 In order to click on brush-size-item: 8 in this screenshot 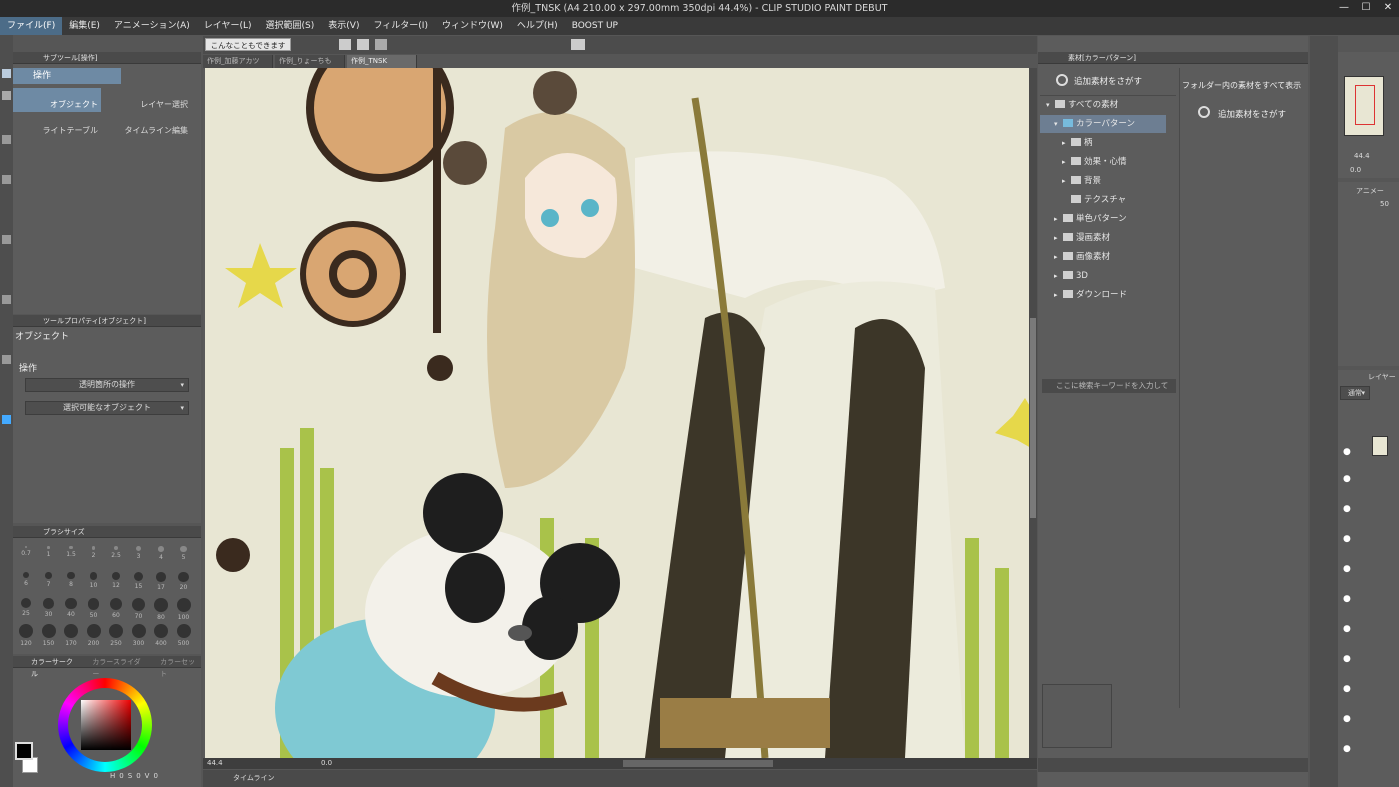, I will do `click(71, 580)`.